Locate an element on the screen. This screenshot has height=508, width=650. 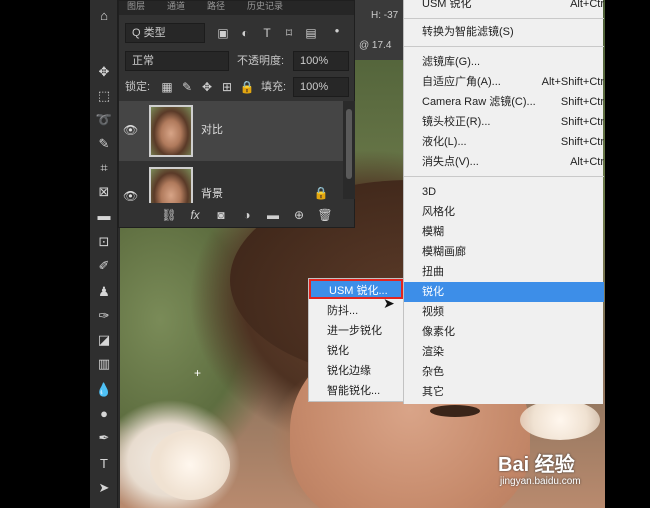
watermark-logo: Bai 经验 is located at coordinates (536, 465).